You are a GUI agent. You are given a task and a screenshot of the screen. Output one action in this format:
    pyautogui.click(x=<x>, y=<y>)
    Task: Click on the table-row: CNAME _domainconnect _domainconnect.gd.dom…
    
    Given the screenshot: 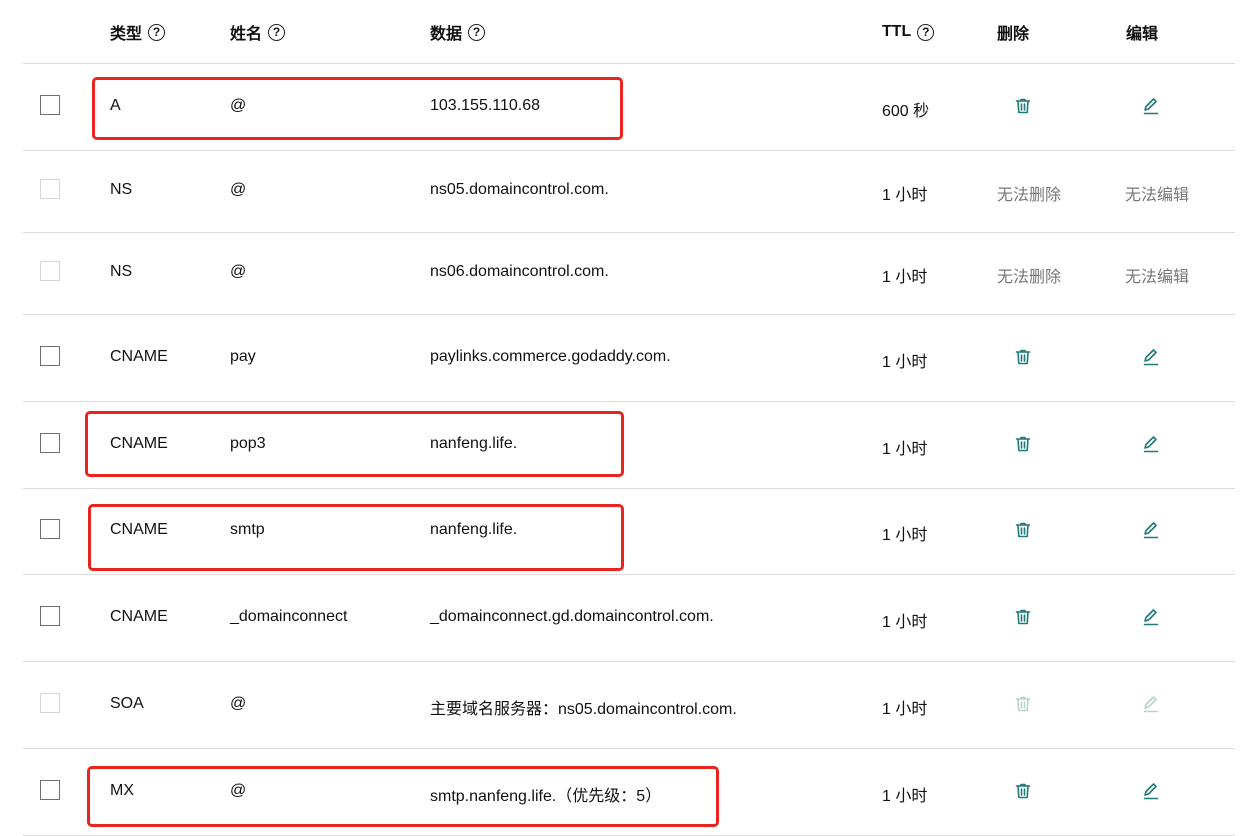 What is the action you would take?
    pyautogui.click(x=621, y=617)
    